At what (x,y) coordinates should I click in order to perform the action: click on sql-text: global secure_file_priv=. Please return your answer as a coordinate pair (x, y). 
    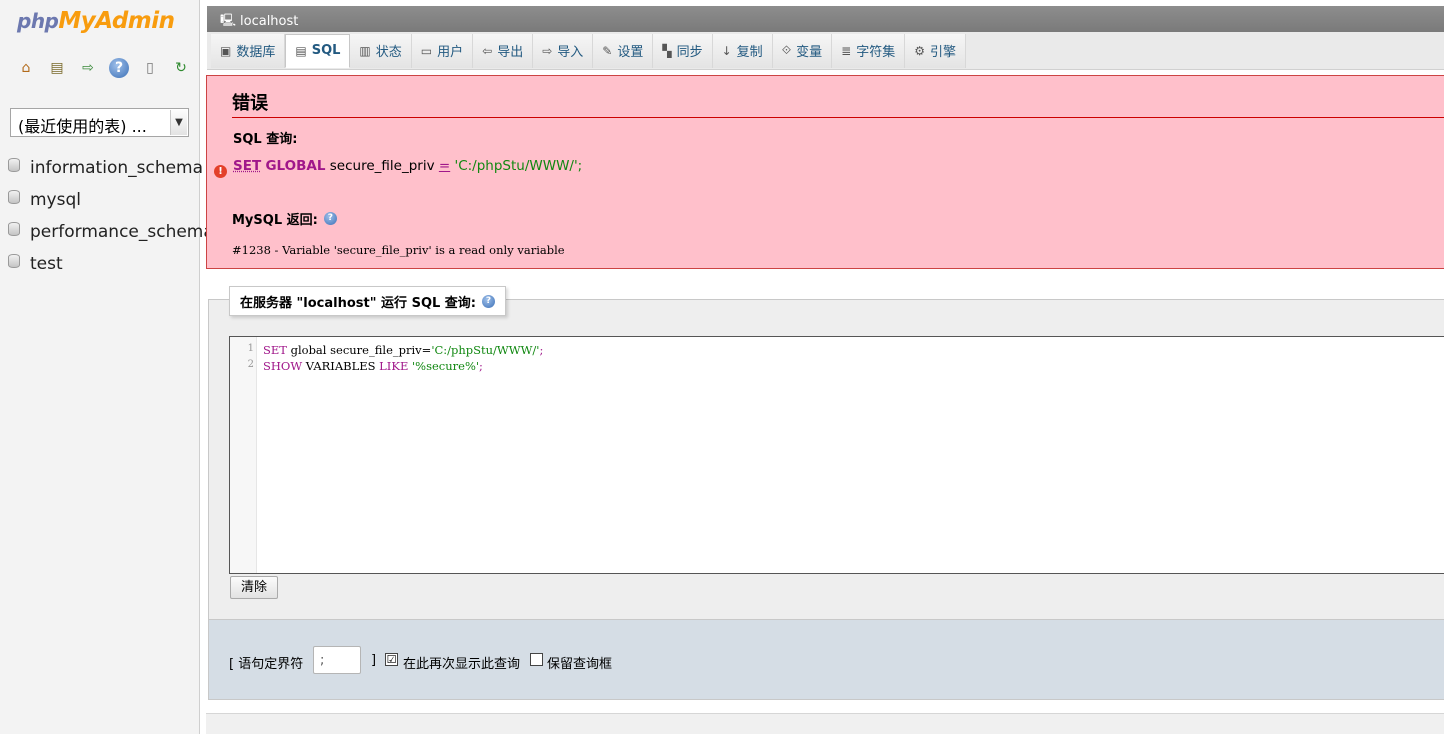
    Looking at the image, I should click on (359, 350).